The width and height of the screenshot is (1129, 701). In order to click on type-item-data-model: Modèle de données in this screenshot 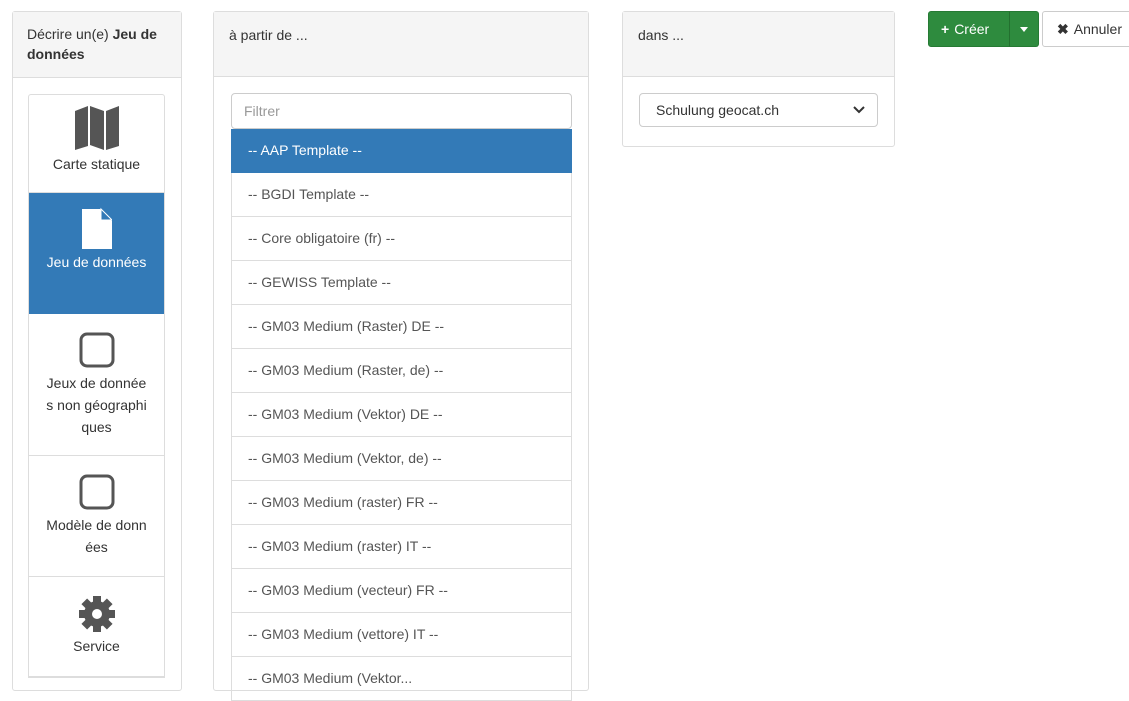, I will do `click(96, 516)`.